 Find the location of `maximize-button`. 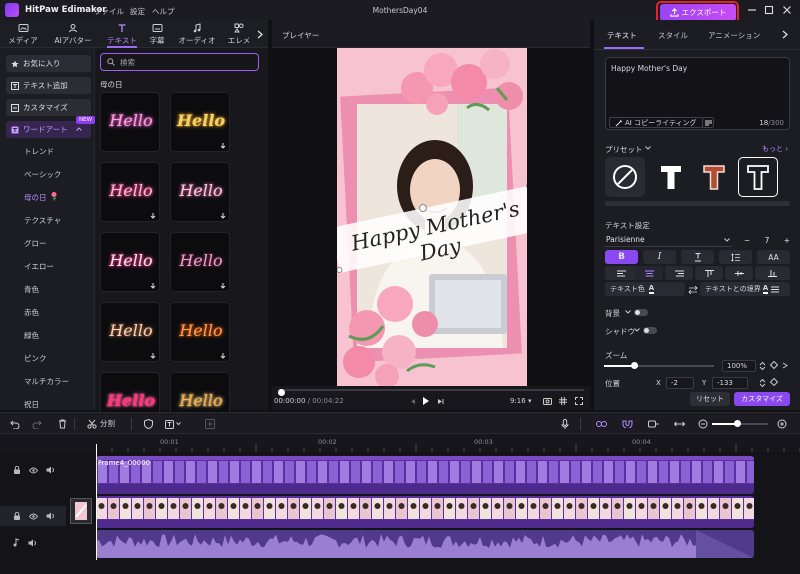

maximize-button is located at coordinates (769, 10).